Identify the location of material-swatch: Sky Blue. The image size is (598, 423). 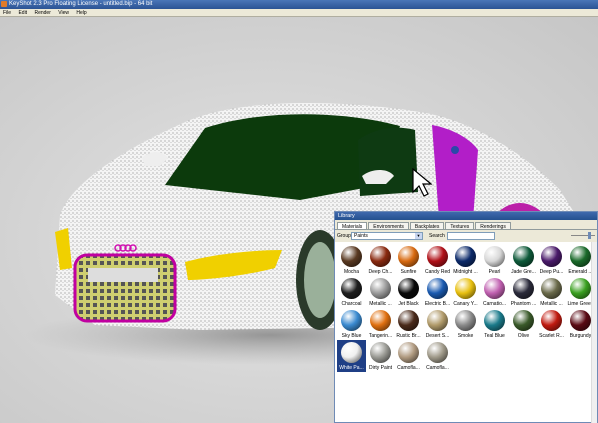
(351, 324).